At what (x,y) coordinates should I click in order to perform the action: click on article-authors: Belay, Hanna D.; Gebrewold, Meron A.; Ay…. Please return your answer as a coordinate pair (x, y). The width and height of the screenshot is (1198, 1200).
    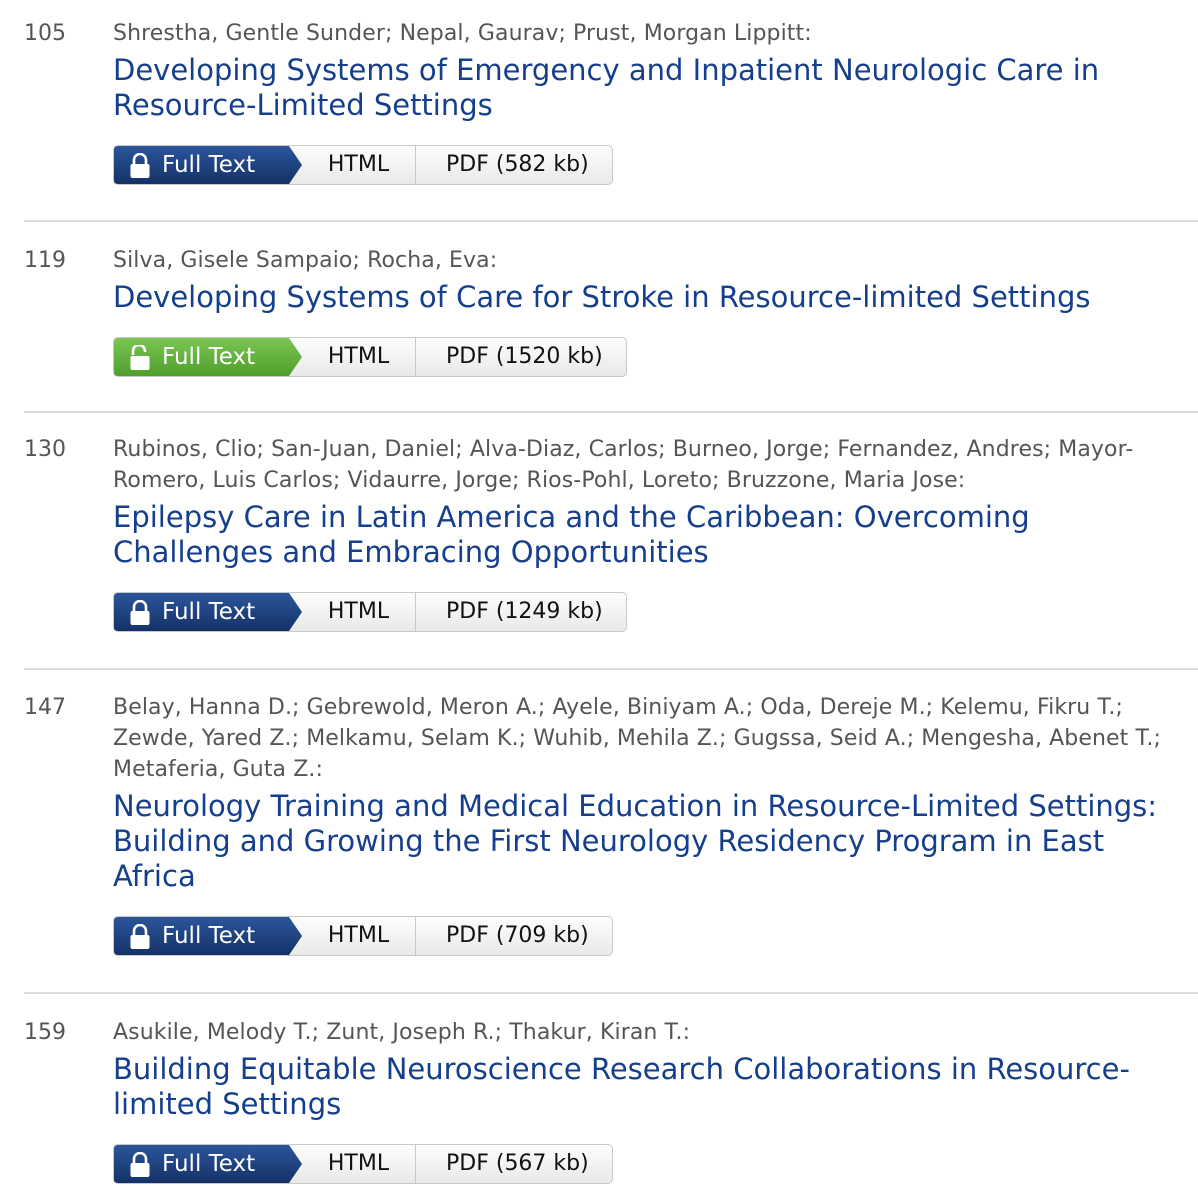
    Looking at the image, I should click on (637, 738).